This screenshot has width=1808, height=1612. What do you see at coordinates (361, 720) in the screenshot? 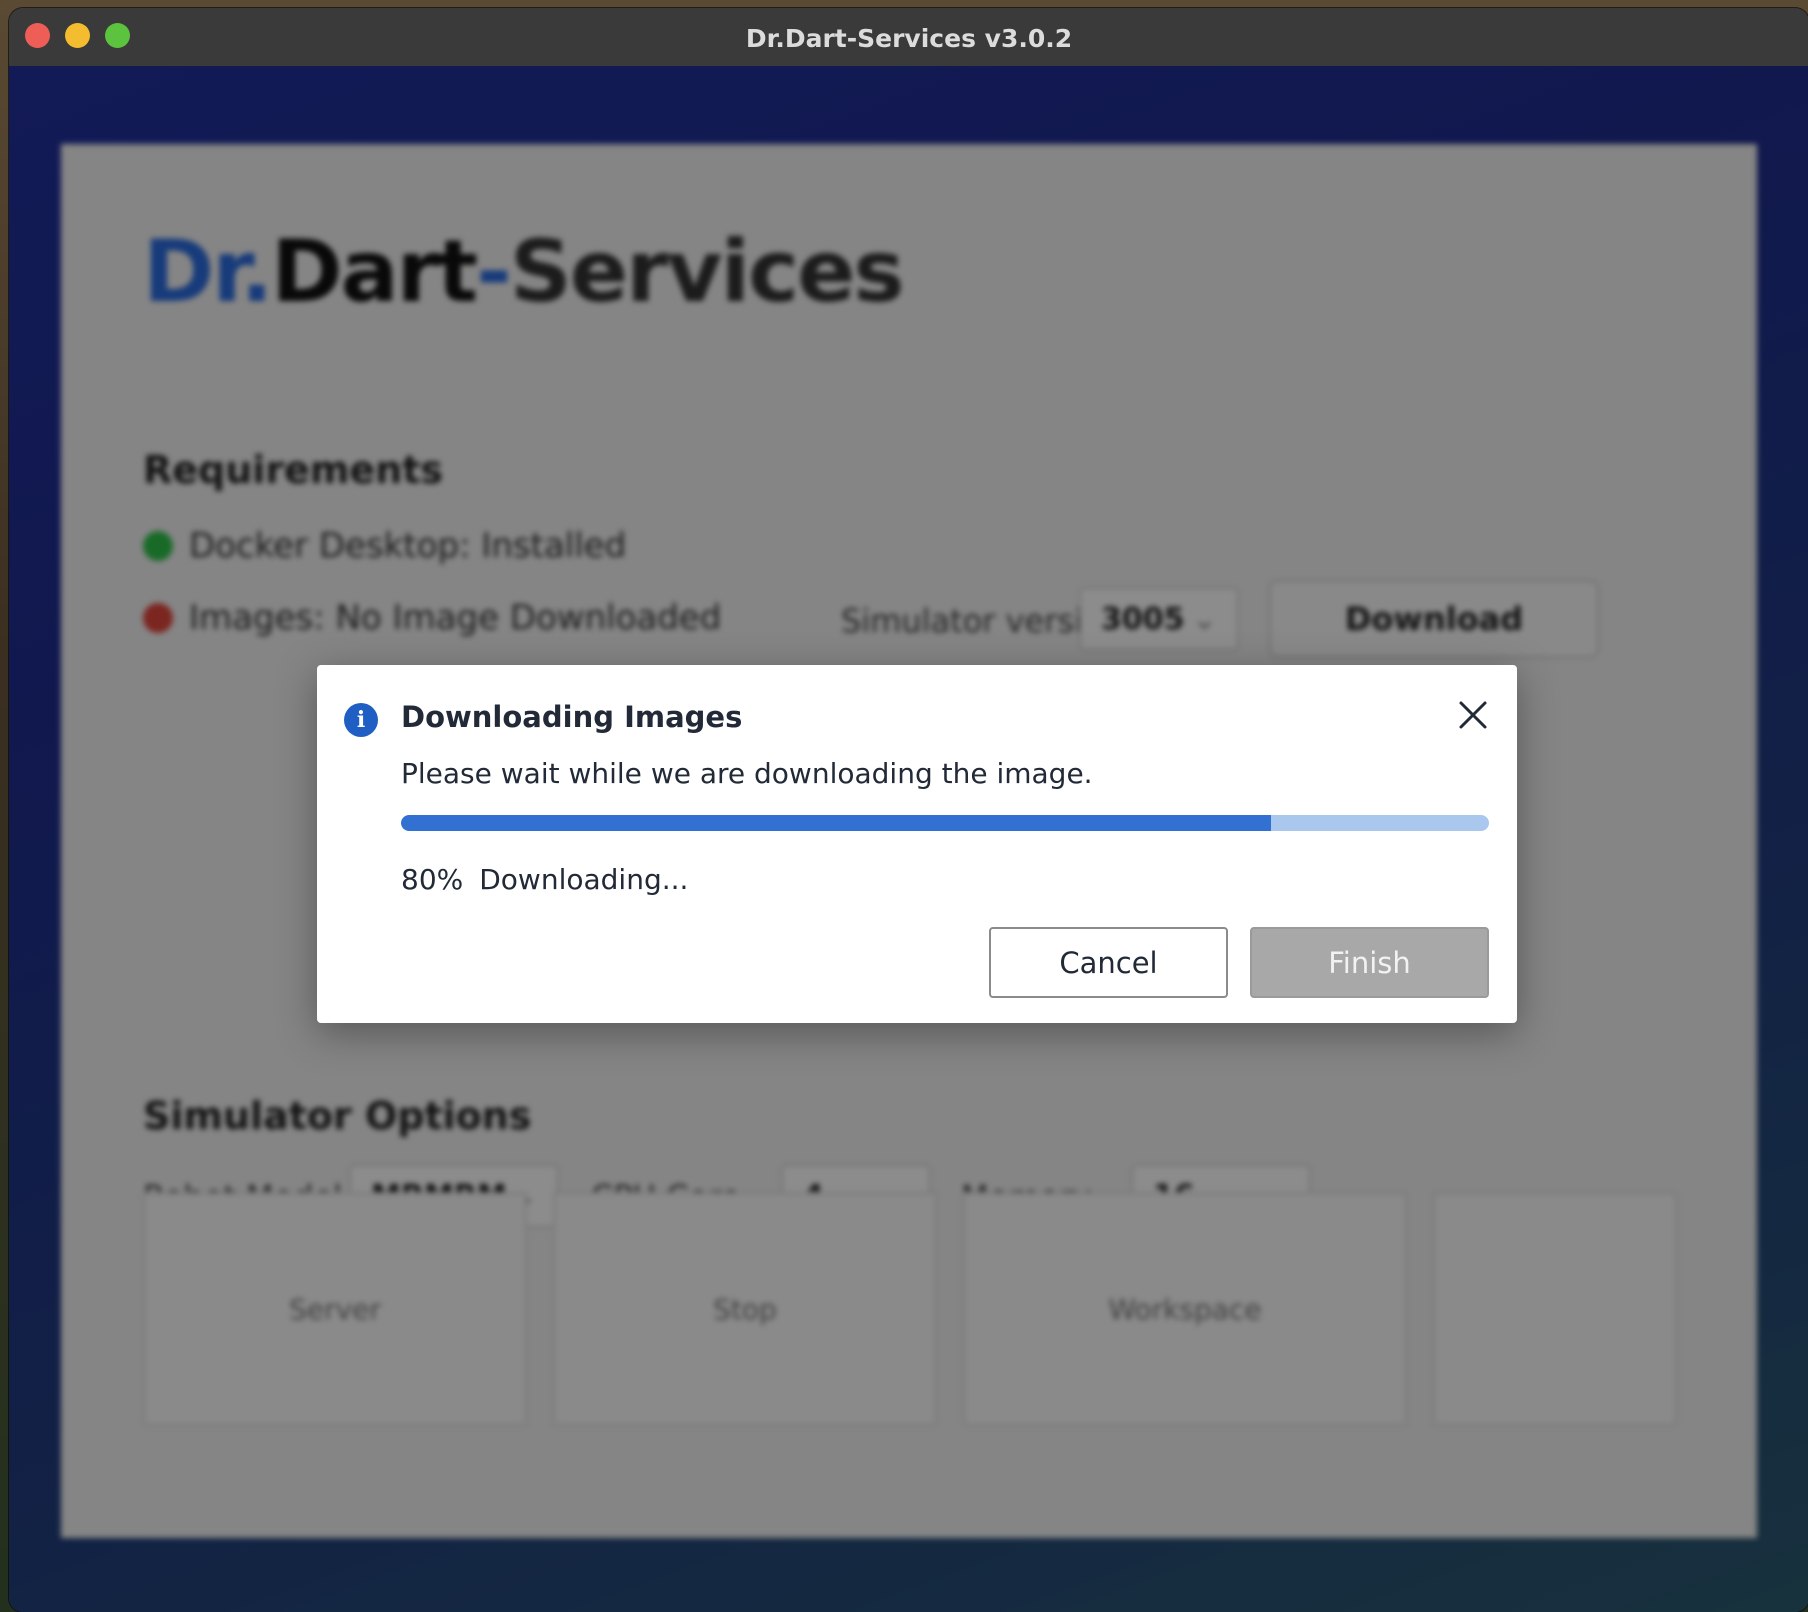
I see `info-icon: i` at bounding box center [361, 720].